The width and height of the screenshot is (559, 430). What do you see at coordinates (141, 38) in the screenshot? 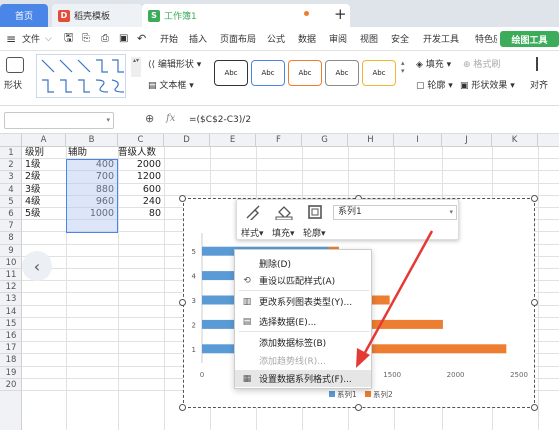
I see `undo-icon: ↶` at bounding box center [141, 38].